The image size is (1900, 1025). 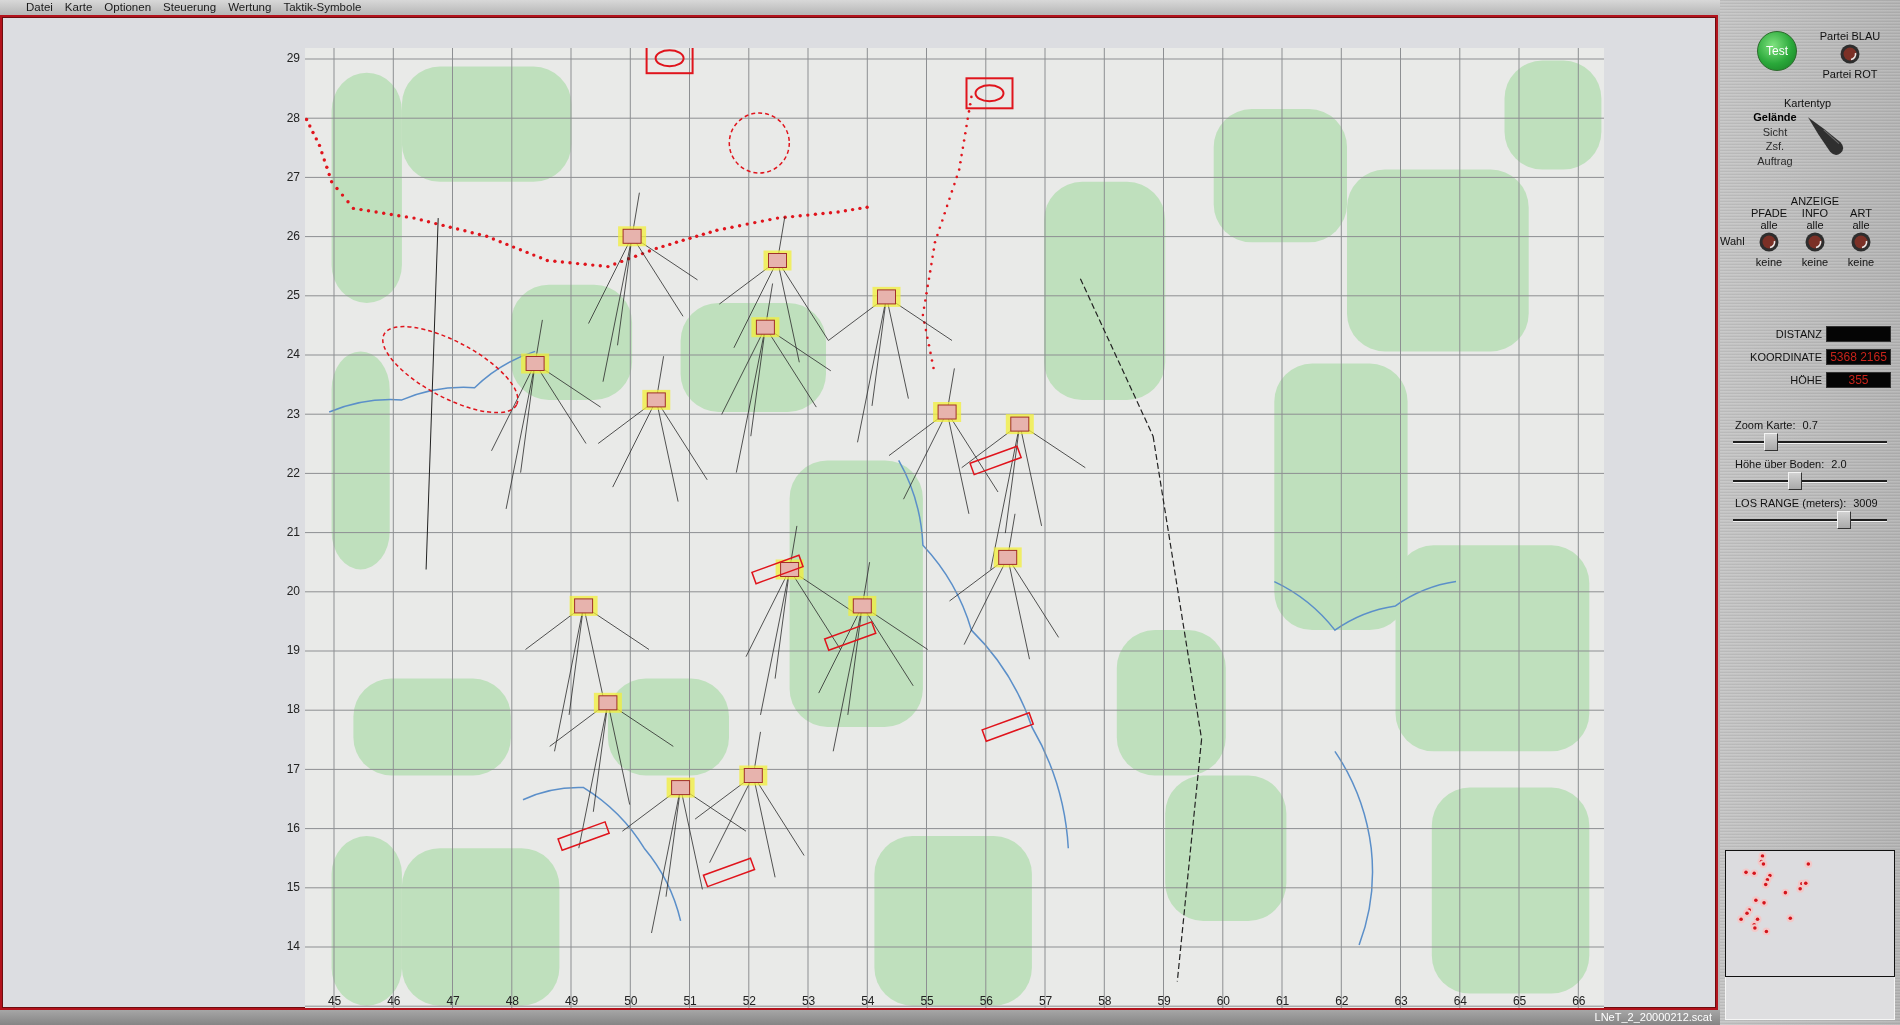 What do you see at coordinates (1045, 1001) in the screenshot?
I see `axis-tick-label: 57` at bounding box center [1045, 1001].